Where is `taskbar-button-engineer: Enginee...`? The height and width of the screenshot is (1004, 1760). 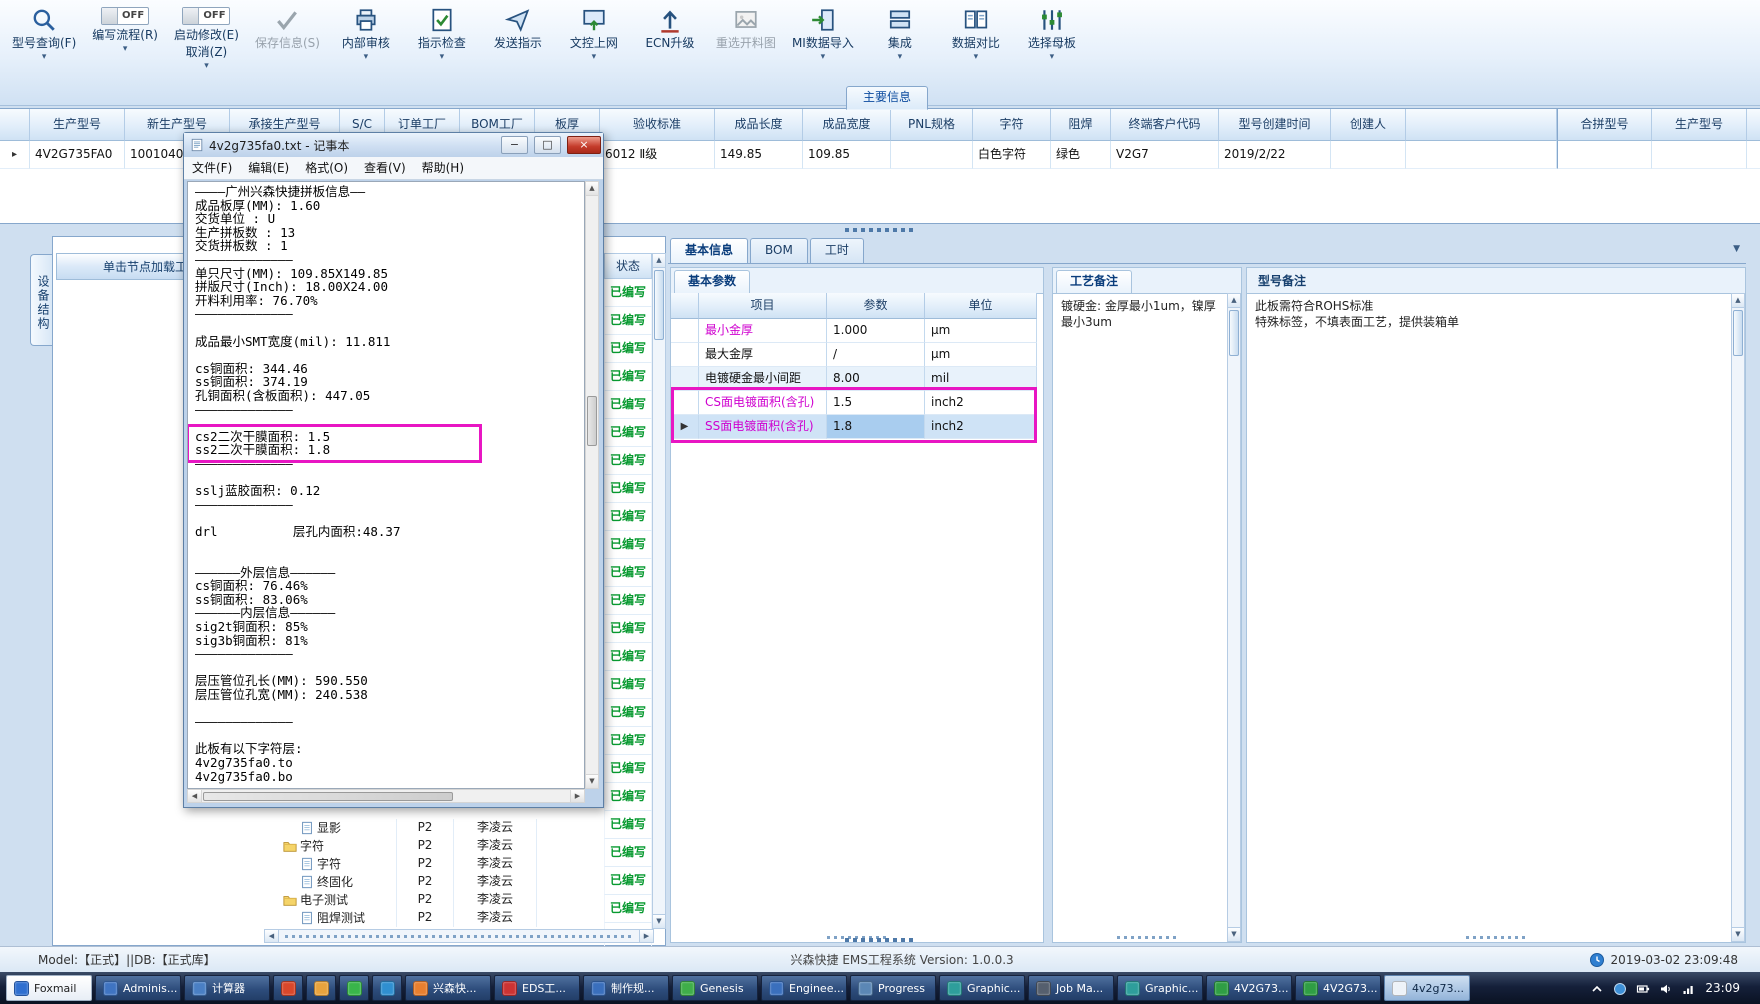
taskbar-button-engineer: Enginee... is located at coordinates (804, 988).